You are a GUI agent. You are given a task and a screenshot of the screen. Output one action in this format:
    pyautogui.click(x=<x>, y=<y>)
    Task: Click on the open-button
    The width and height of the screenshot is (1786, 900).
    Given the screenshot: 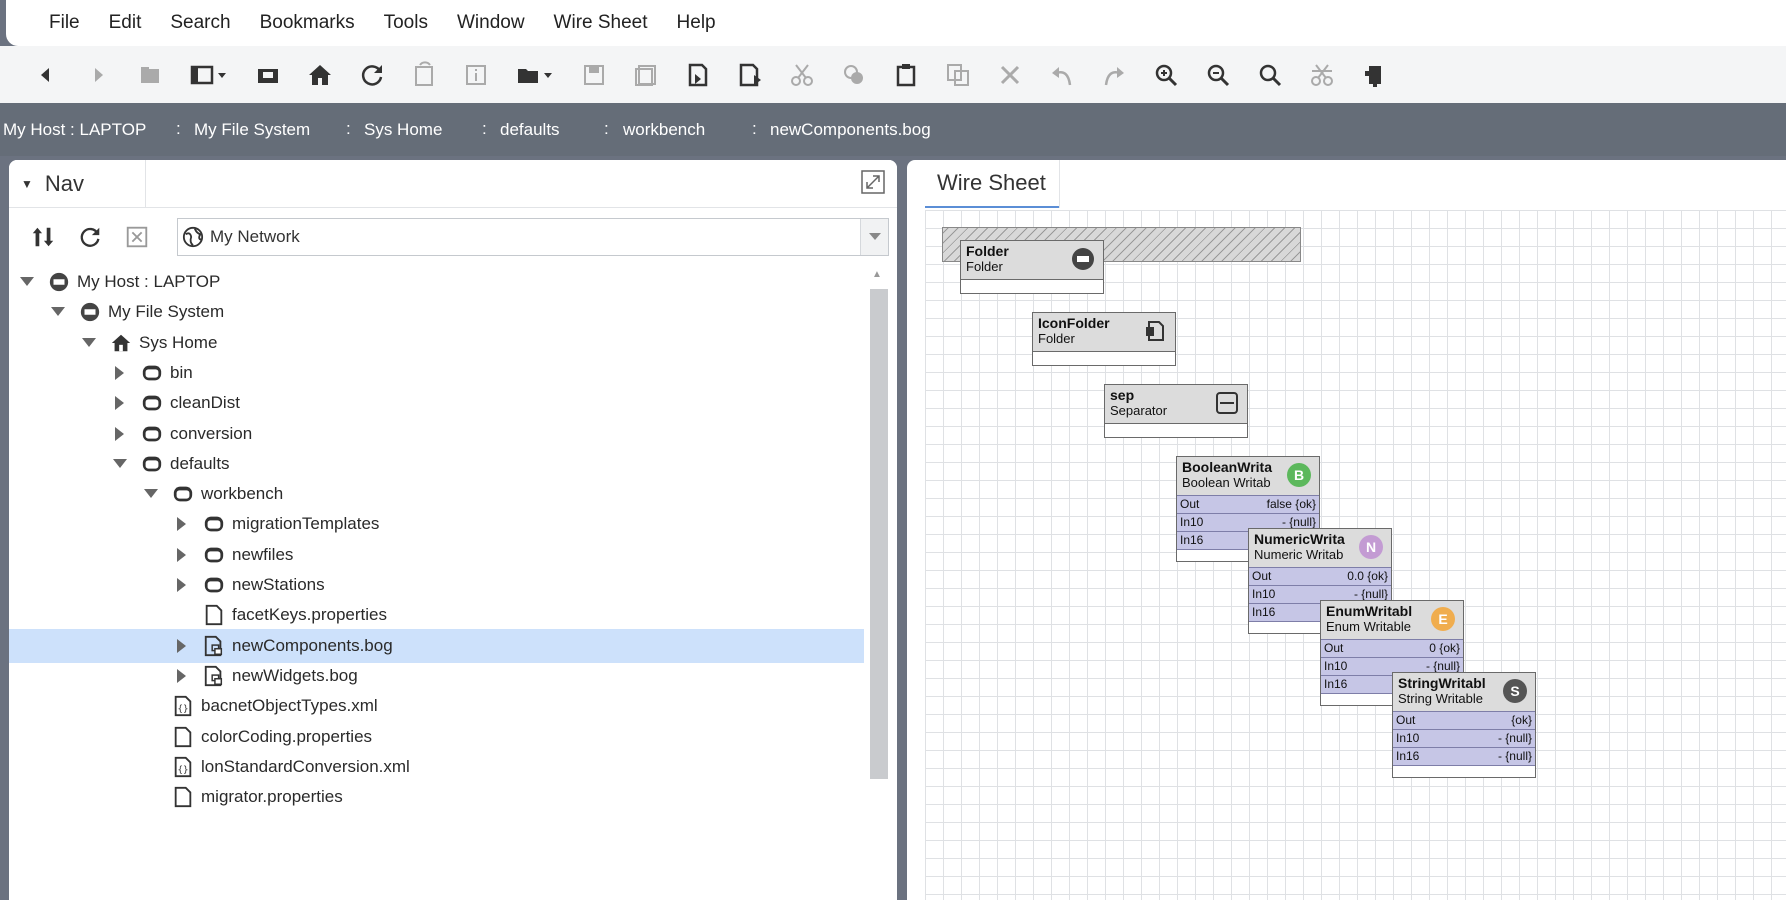 What is the action you would take?
    pyautogui.click(x=535, y=75)
    